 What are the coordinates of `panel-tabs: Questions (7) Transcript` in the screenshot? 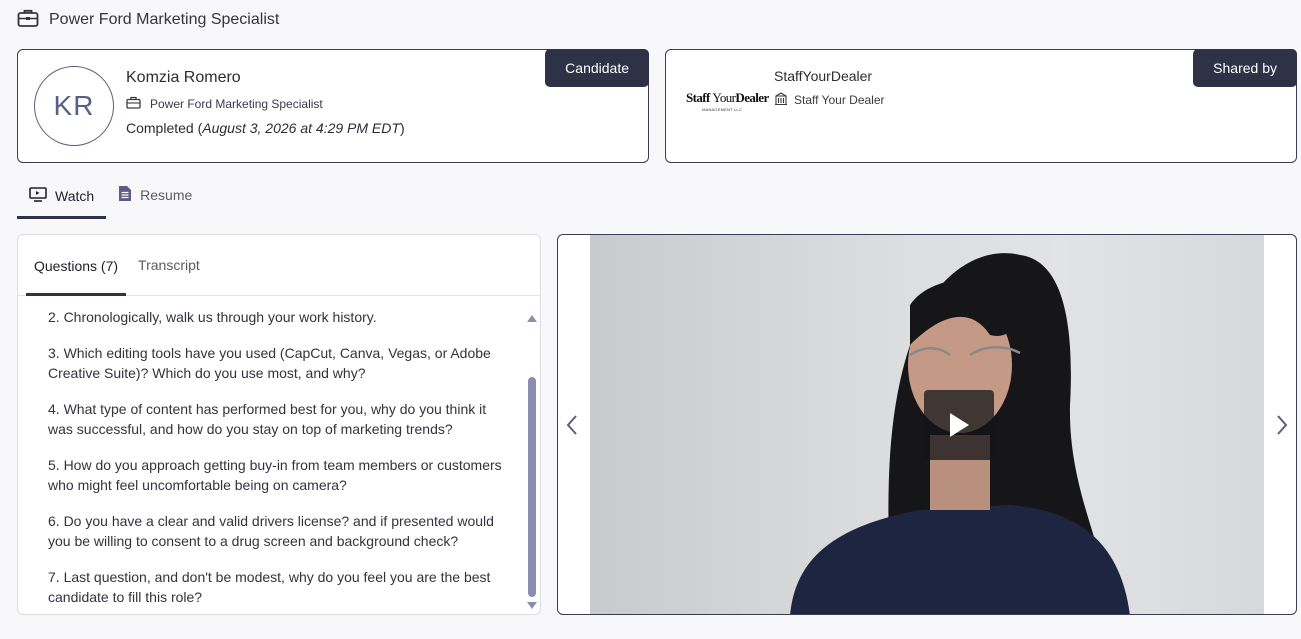 It's located at (279, 265).